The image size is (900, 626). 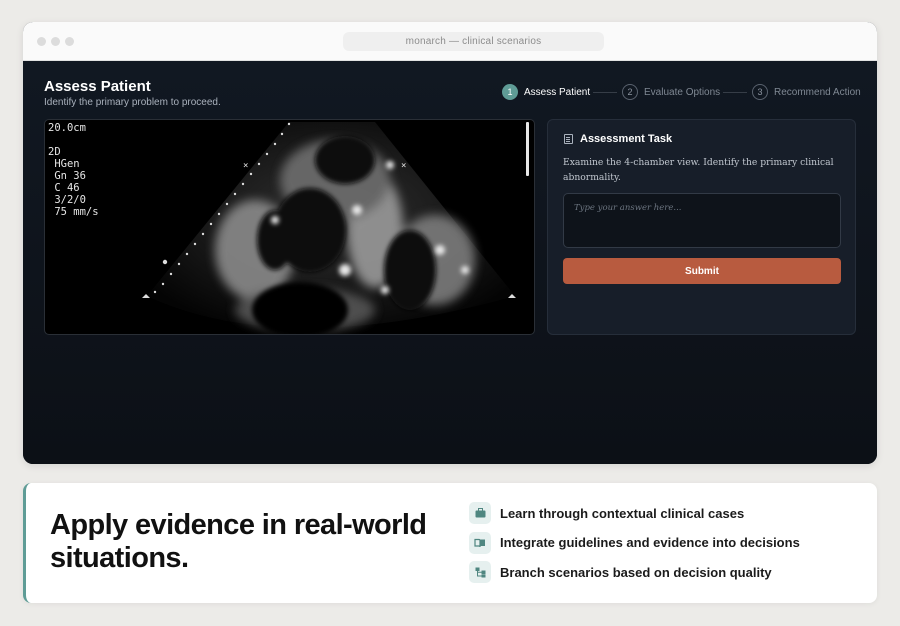 What do you see at coordinates (480, 542) in the screenshot?
I see `book-icon` at bounding box center [480, 542].